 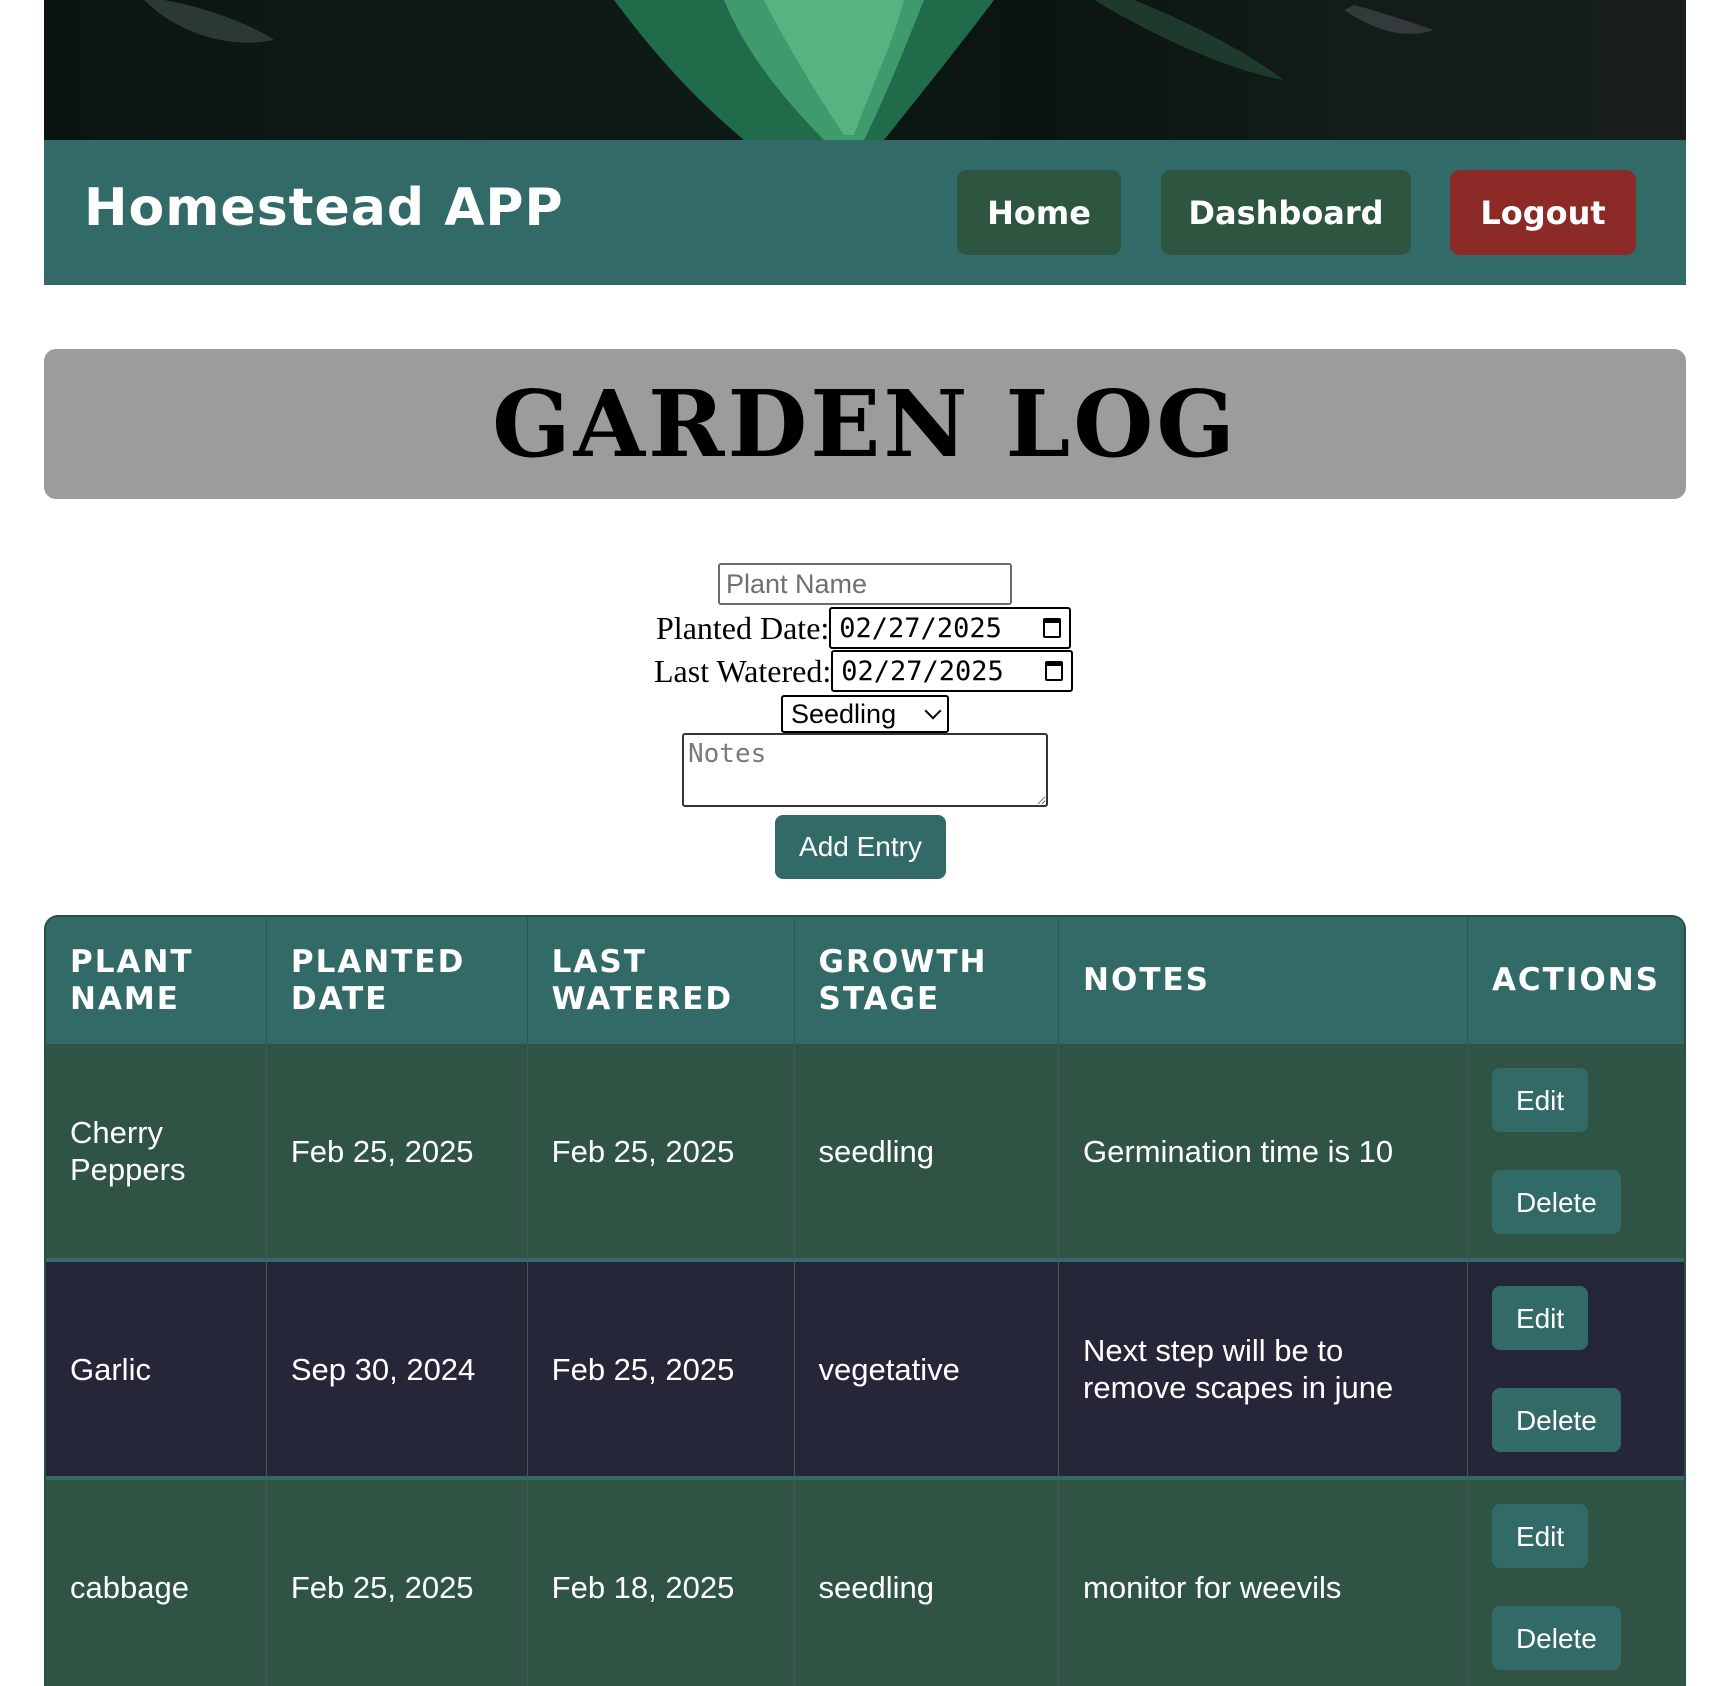 I want to click on planted-date-input: 02/27/2025, so click(x=950, y=628).